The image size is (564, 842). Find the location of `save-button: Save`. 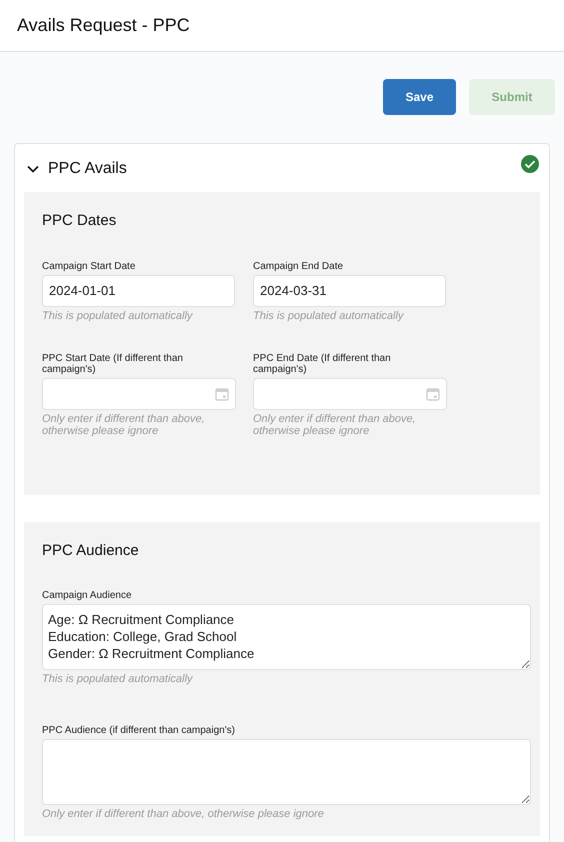

save-button: Save is located at coordinates (419, 97).